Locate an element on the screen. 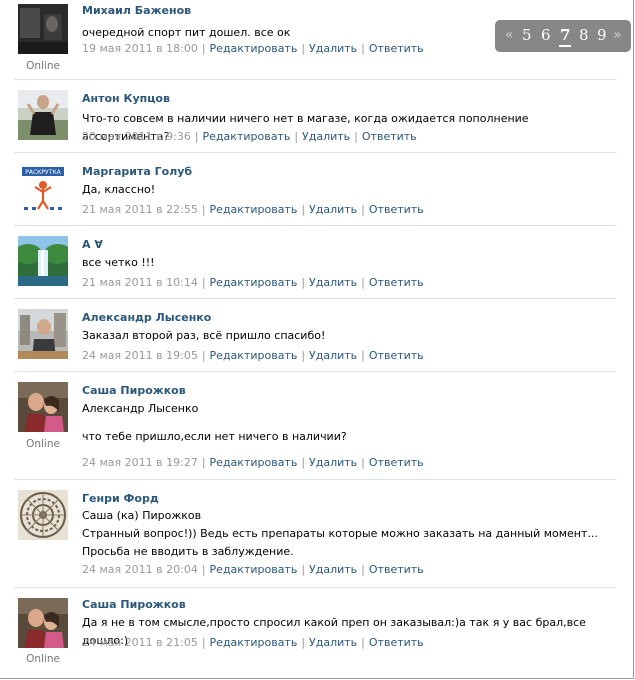  current-page: 7 is located at coordinates (565, 36).